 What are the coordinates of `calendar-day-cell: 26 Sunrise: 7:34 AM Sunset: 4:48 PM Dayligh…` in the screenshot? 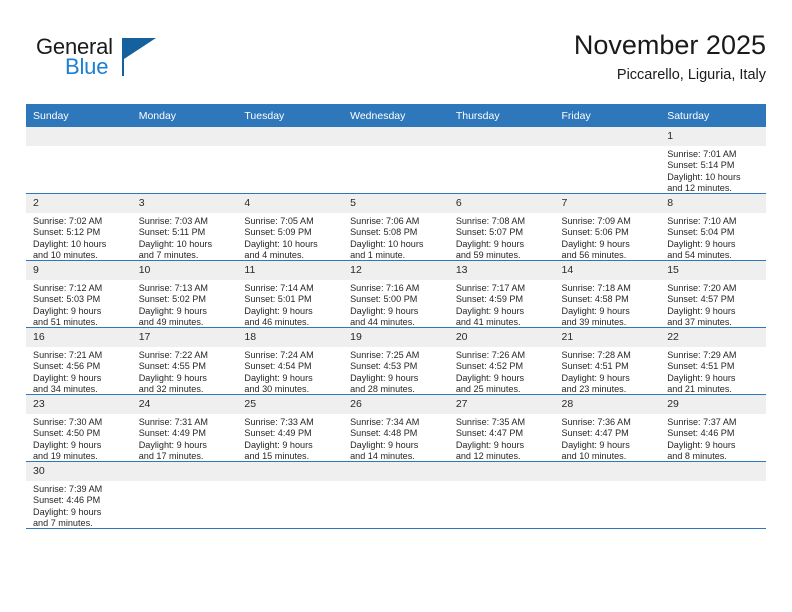 It's located at (396, 428).